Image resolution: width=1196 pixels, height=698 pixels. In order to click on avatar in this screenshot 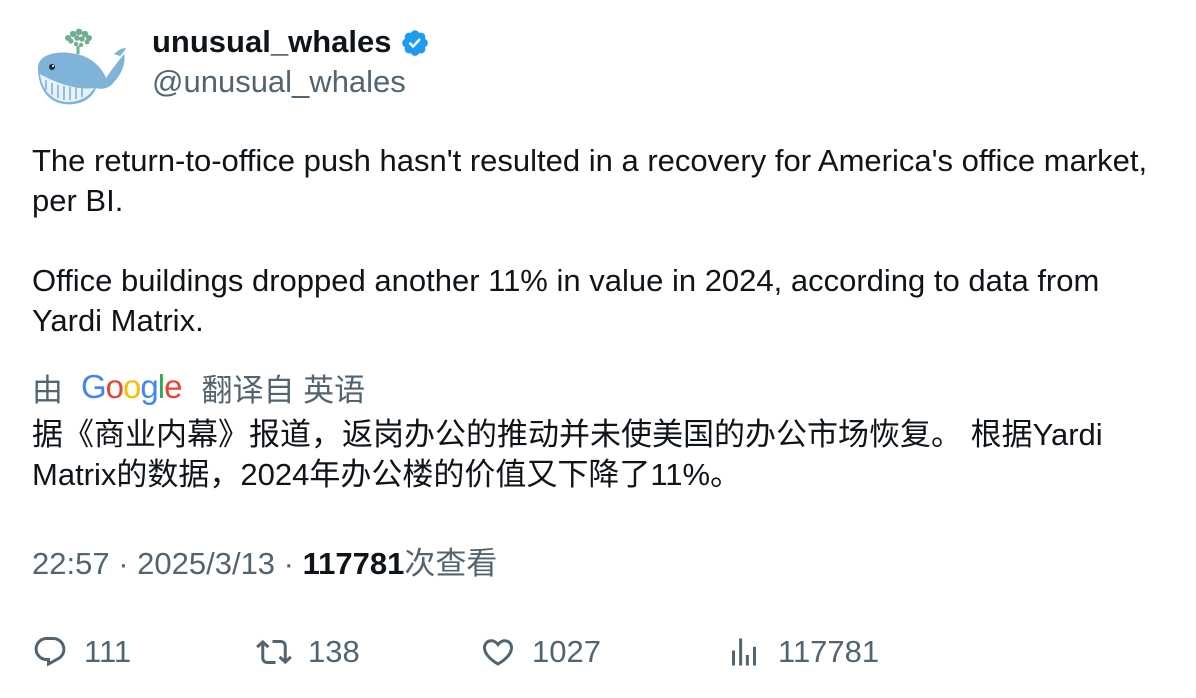, I will do `click(80, 69)`.